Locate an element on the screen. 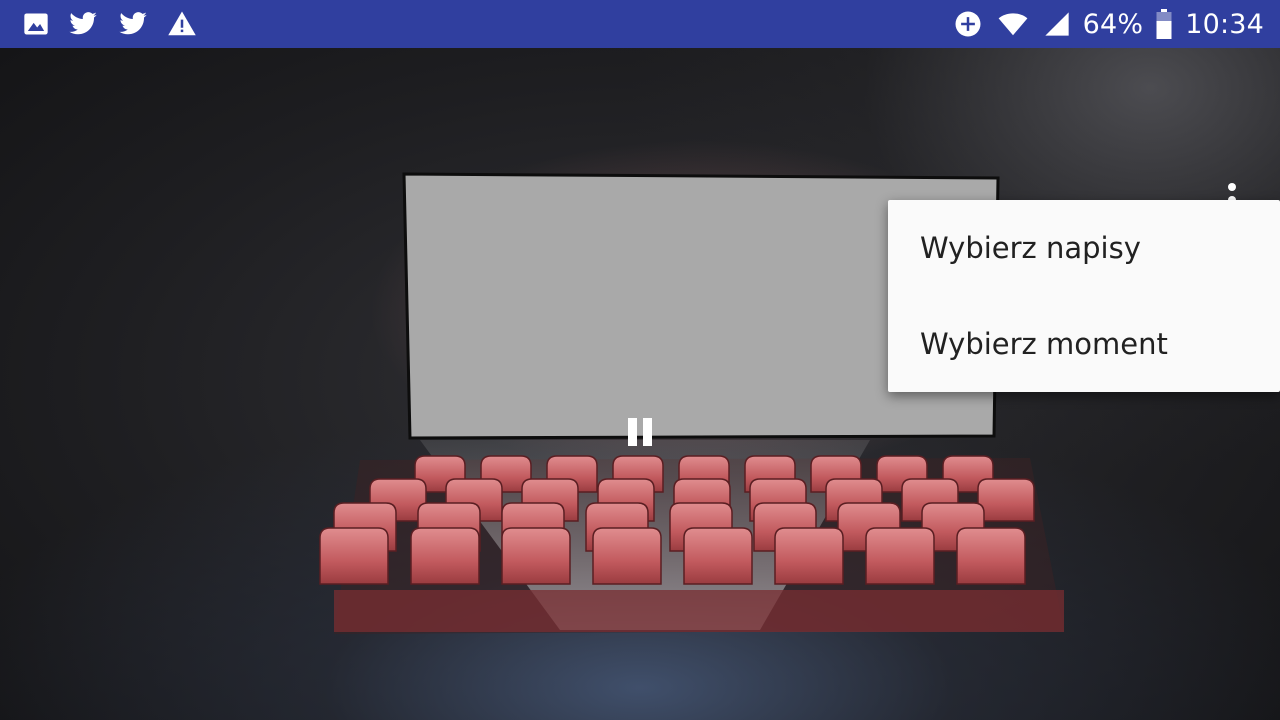 The width and height of the screenshot is (1280, 720). battery-icon is located at coordinates (1164, 24).